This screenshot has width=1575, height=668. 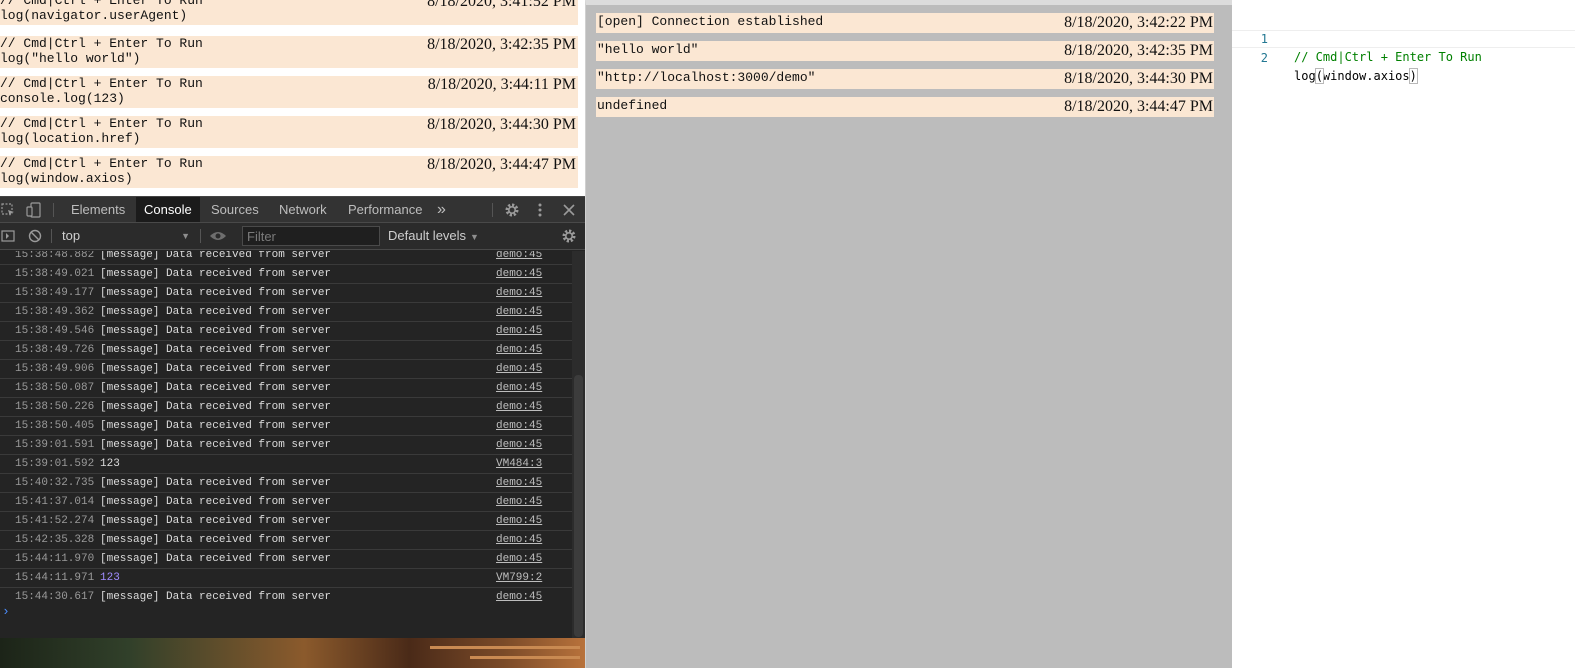 What do you see at coordinates (385, 209) in the screenshot?
I see `tab-performance: Performance` at bounding box center [385, 209].